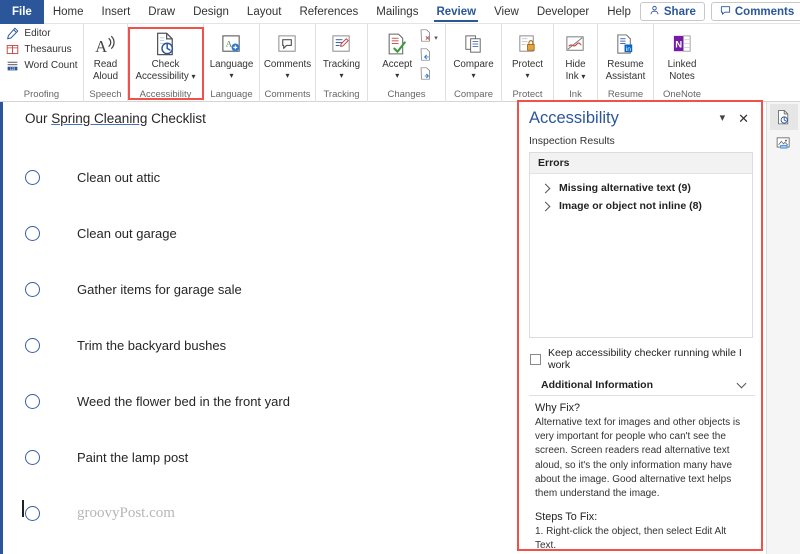  What do you see at coordinates (397, 64) in the screenshot?
I see `accept-label: Accept` at bounding box center [397, 64].